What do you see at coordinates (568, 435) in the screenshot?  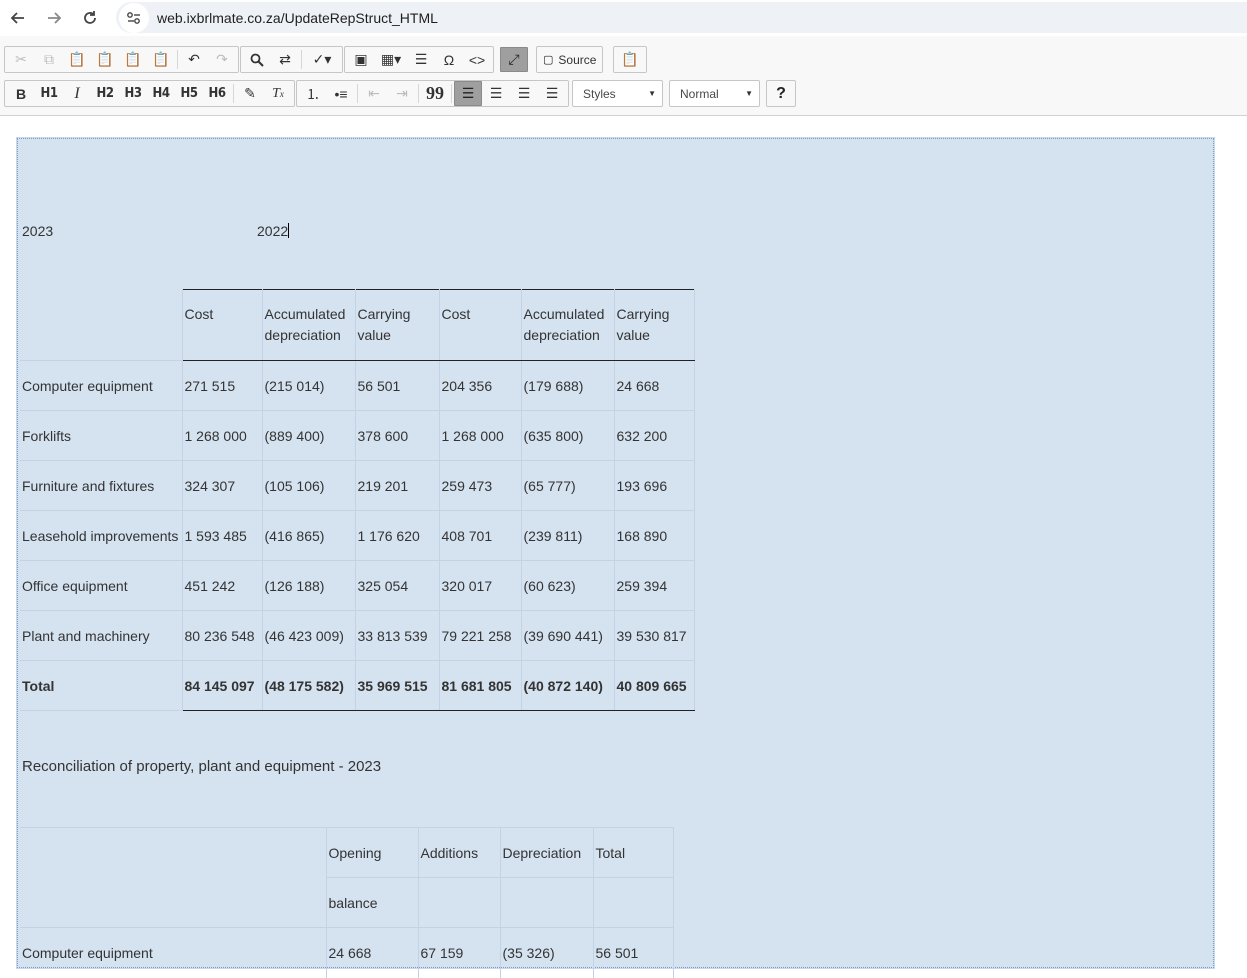 I see `table-cell: (635 800)` at bounding box center [568, 435].